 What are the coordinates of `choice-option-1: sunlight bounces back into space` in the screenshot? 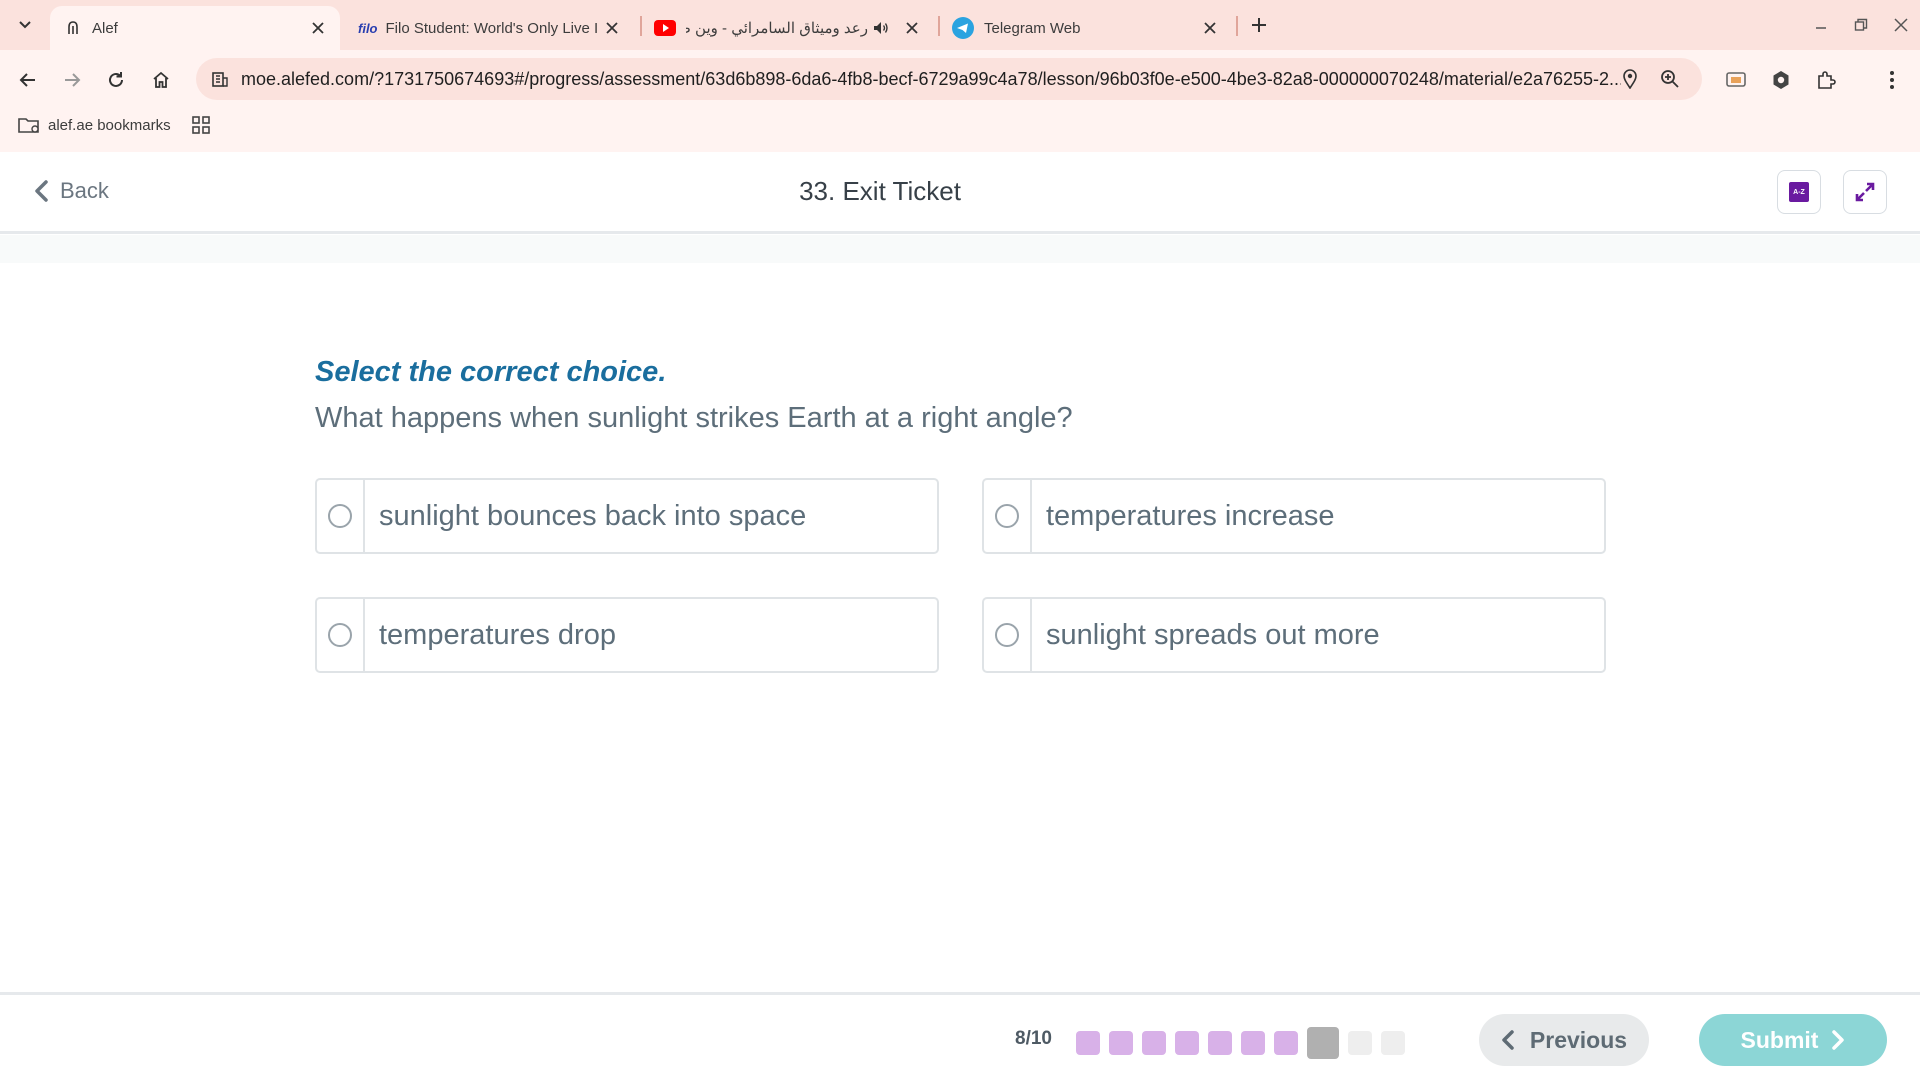 It's located at (627, 516).